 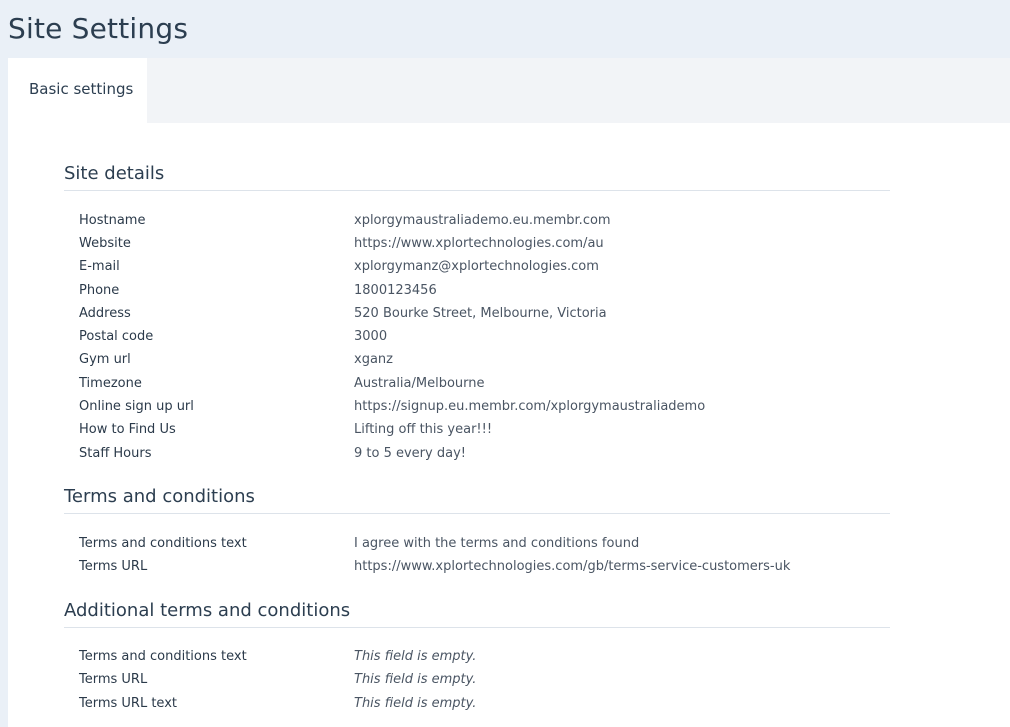 I want to click on row-label: Terms URL text, so click(x=128, y=703).